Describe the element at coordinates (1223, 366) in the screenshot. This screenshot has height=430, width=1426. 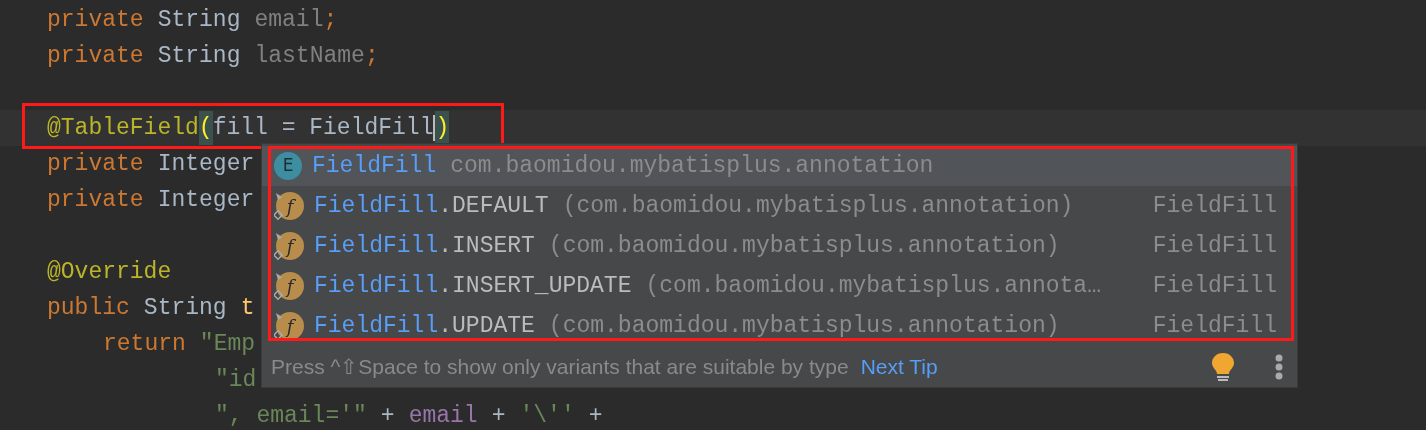
I see `lightbulb-icon` at that location.